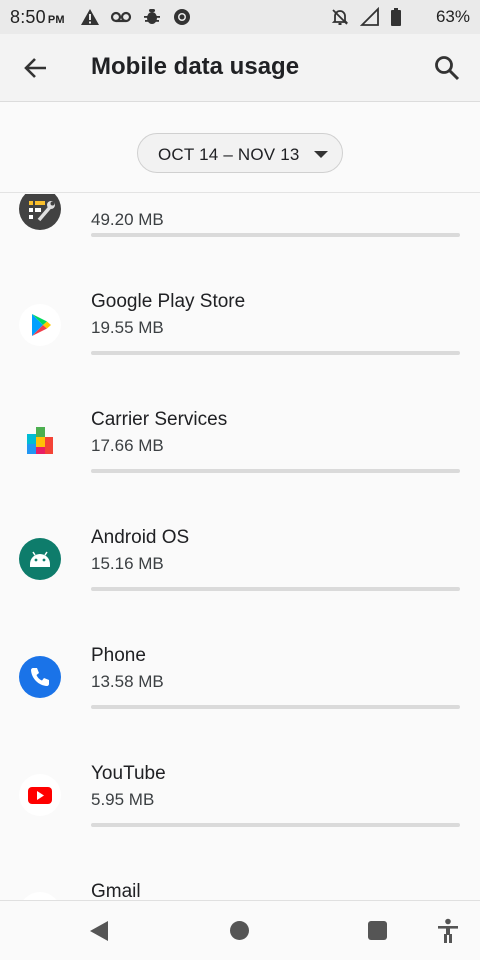 This screenshot has width=480, height=960. I want to click on battery-icon, so click(396, 17).